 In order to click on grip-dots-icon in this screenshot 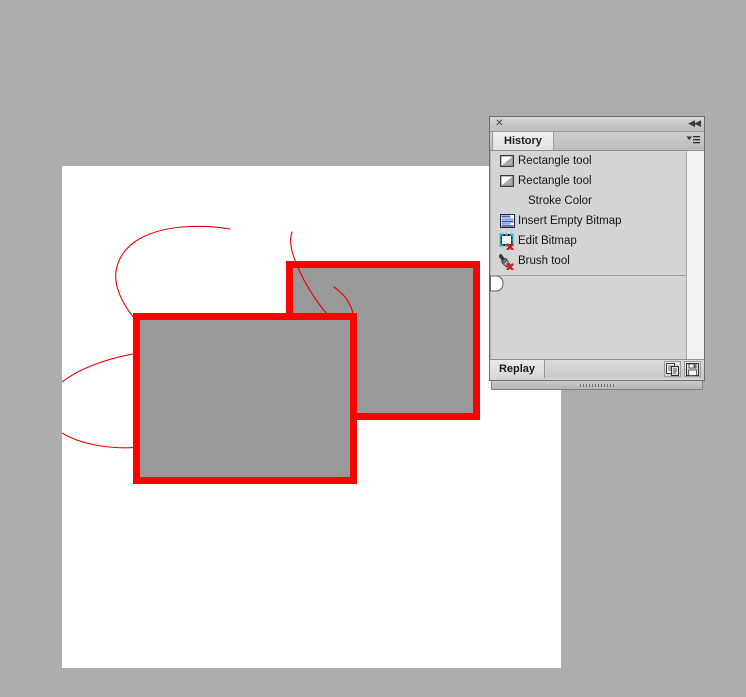, I will do `click(597, 385)`.